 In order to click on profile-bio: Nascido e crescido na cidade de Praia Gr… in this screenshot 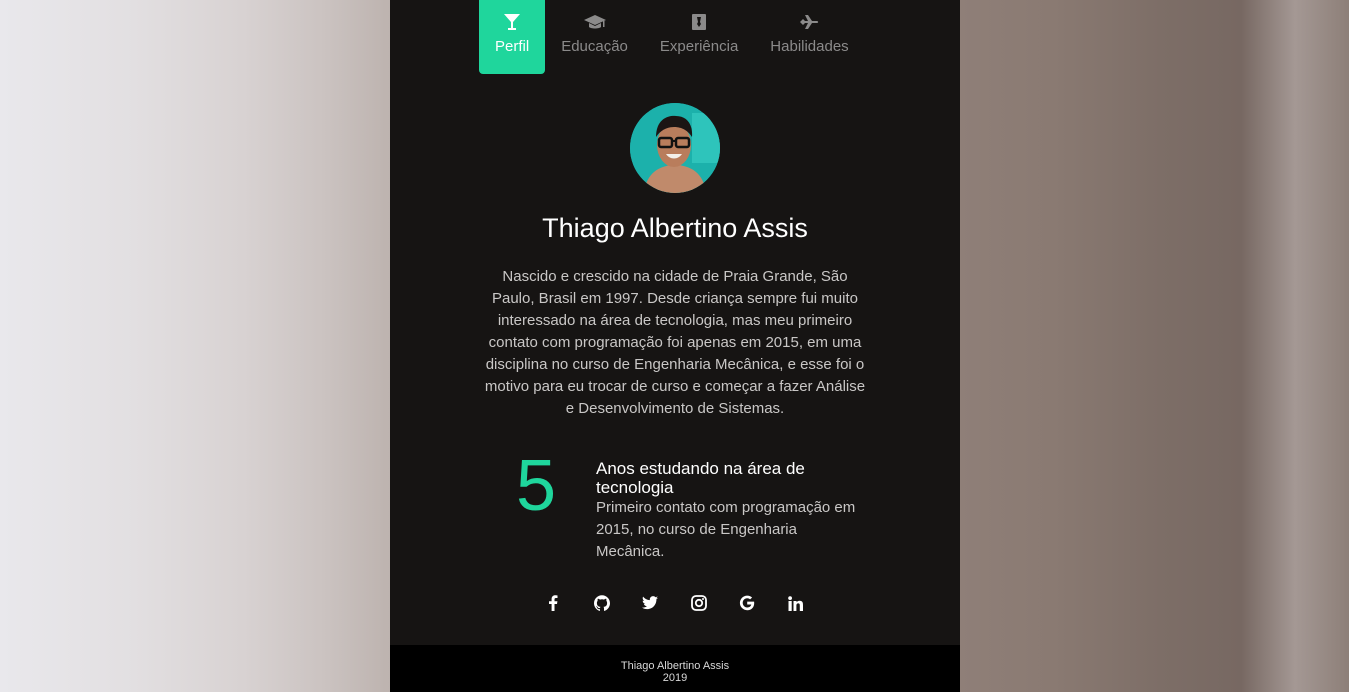, I will do `click(675, 342)`.